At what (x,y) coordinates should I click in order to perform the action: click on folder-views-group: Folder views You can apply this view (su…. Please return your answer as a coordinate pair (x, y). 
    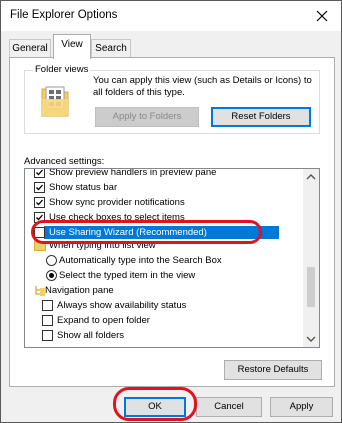
    Looking at the image, I should click on (172, 99).